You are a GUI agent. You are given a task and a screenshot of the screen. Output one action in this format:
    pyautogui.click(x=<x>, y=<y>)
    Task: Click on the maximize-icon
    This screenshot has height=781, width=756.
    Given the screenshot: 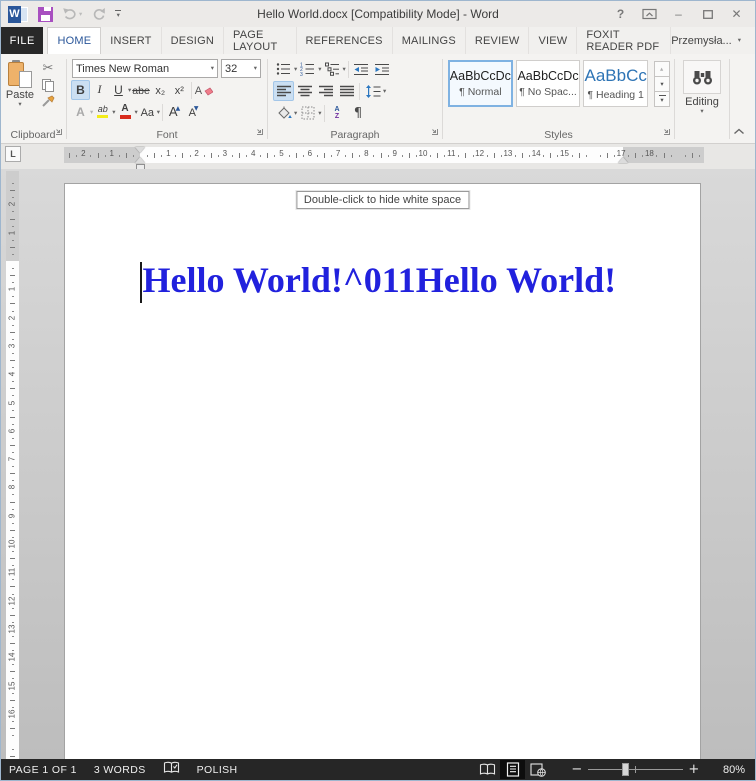 What is the action you would take?
    pyautogui.click(x=707, y=14)
    